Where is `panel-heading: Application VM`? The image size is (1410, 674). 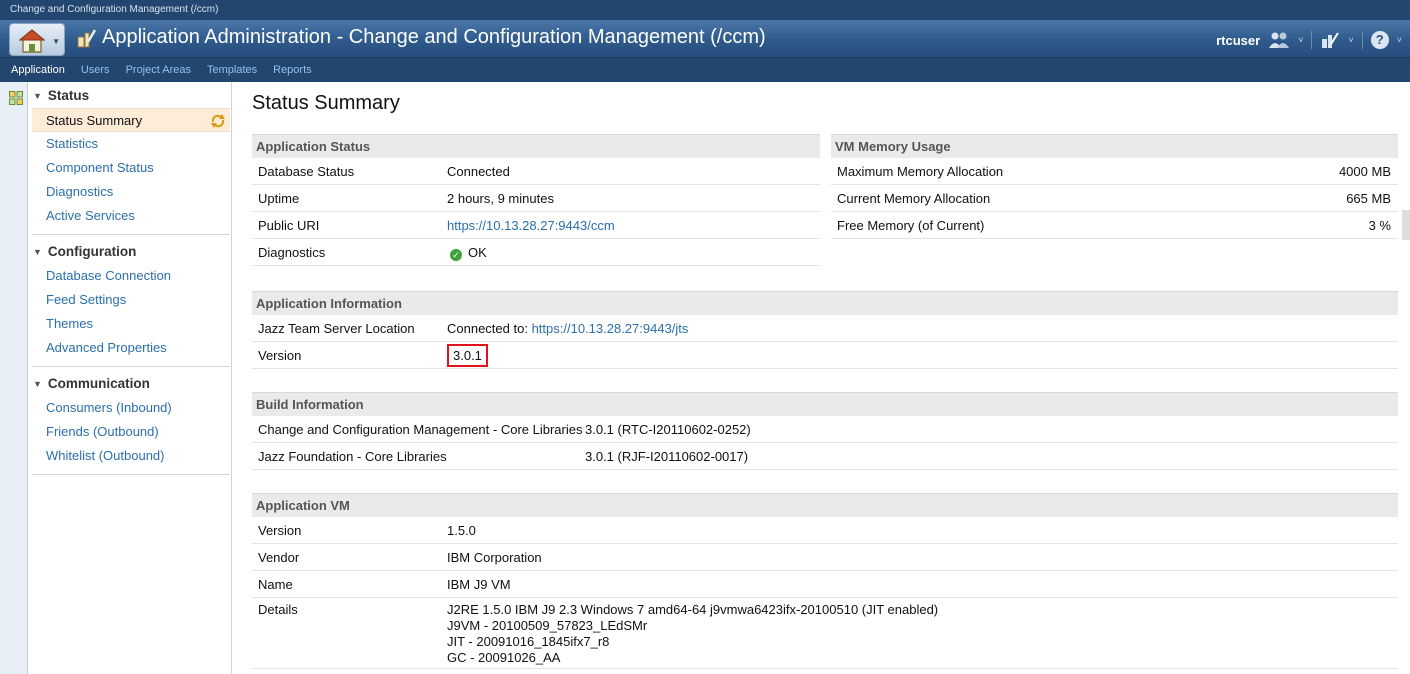
panel-heading: Application VM is located at coordinates (825, 505).